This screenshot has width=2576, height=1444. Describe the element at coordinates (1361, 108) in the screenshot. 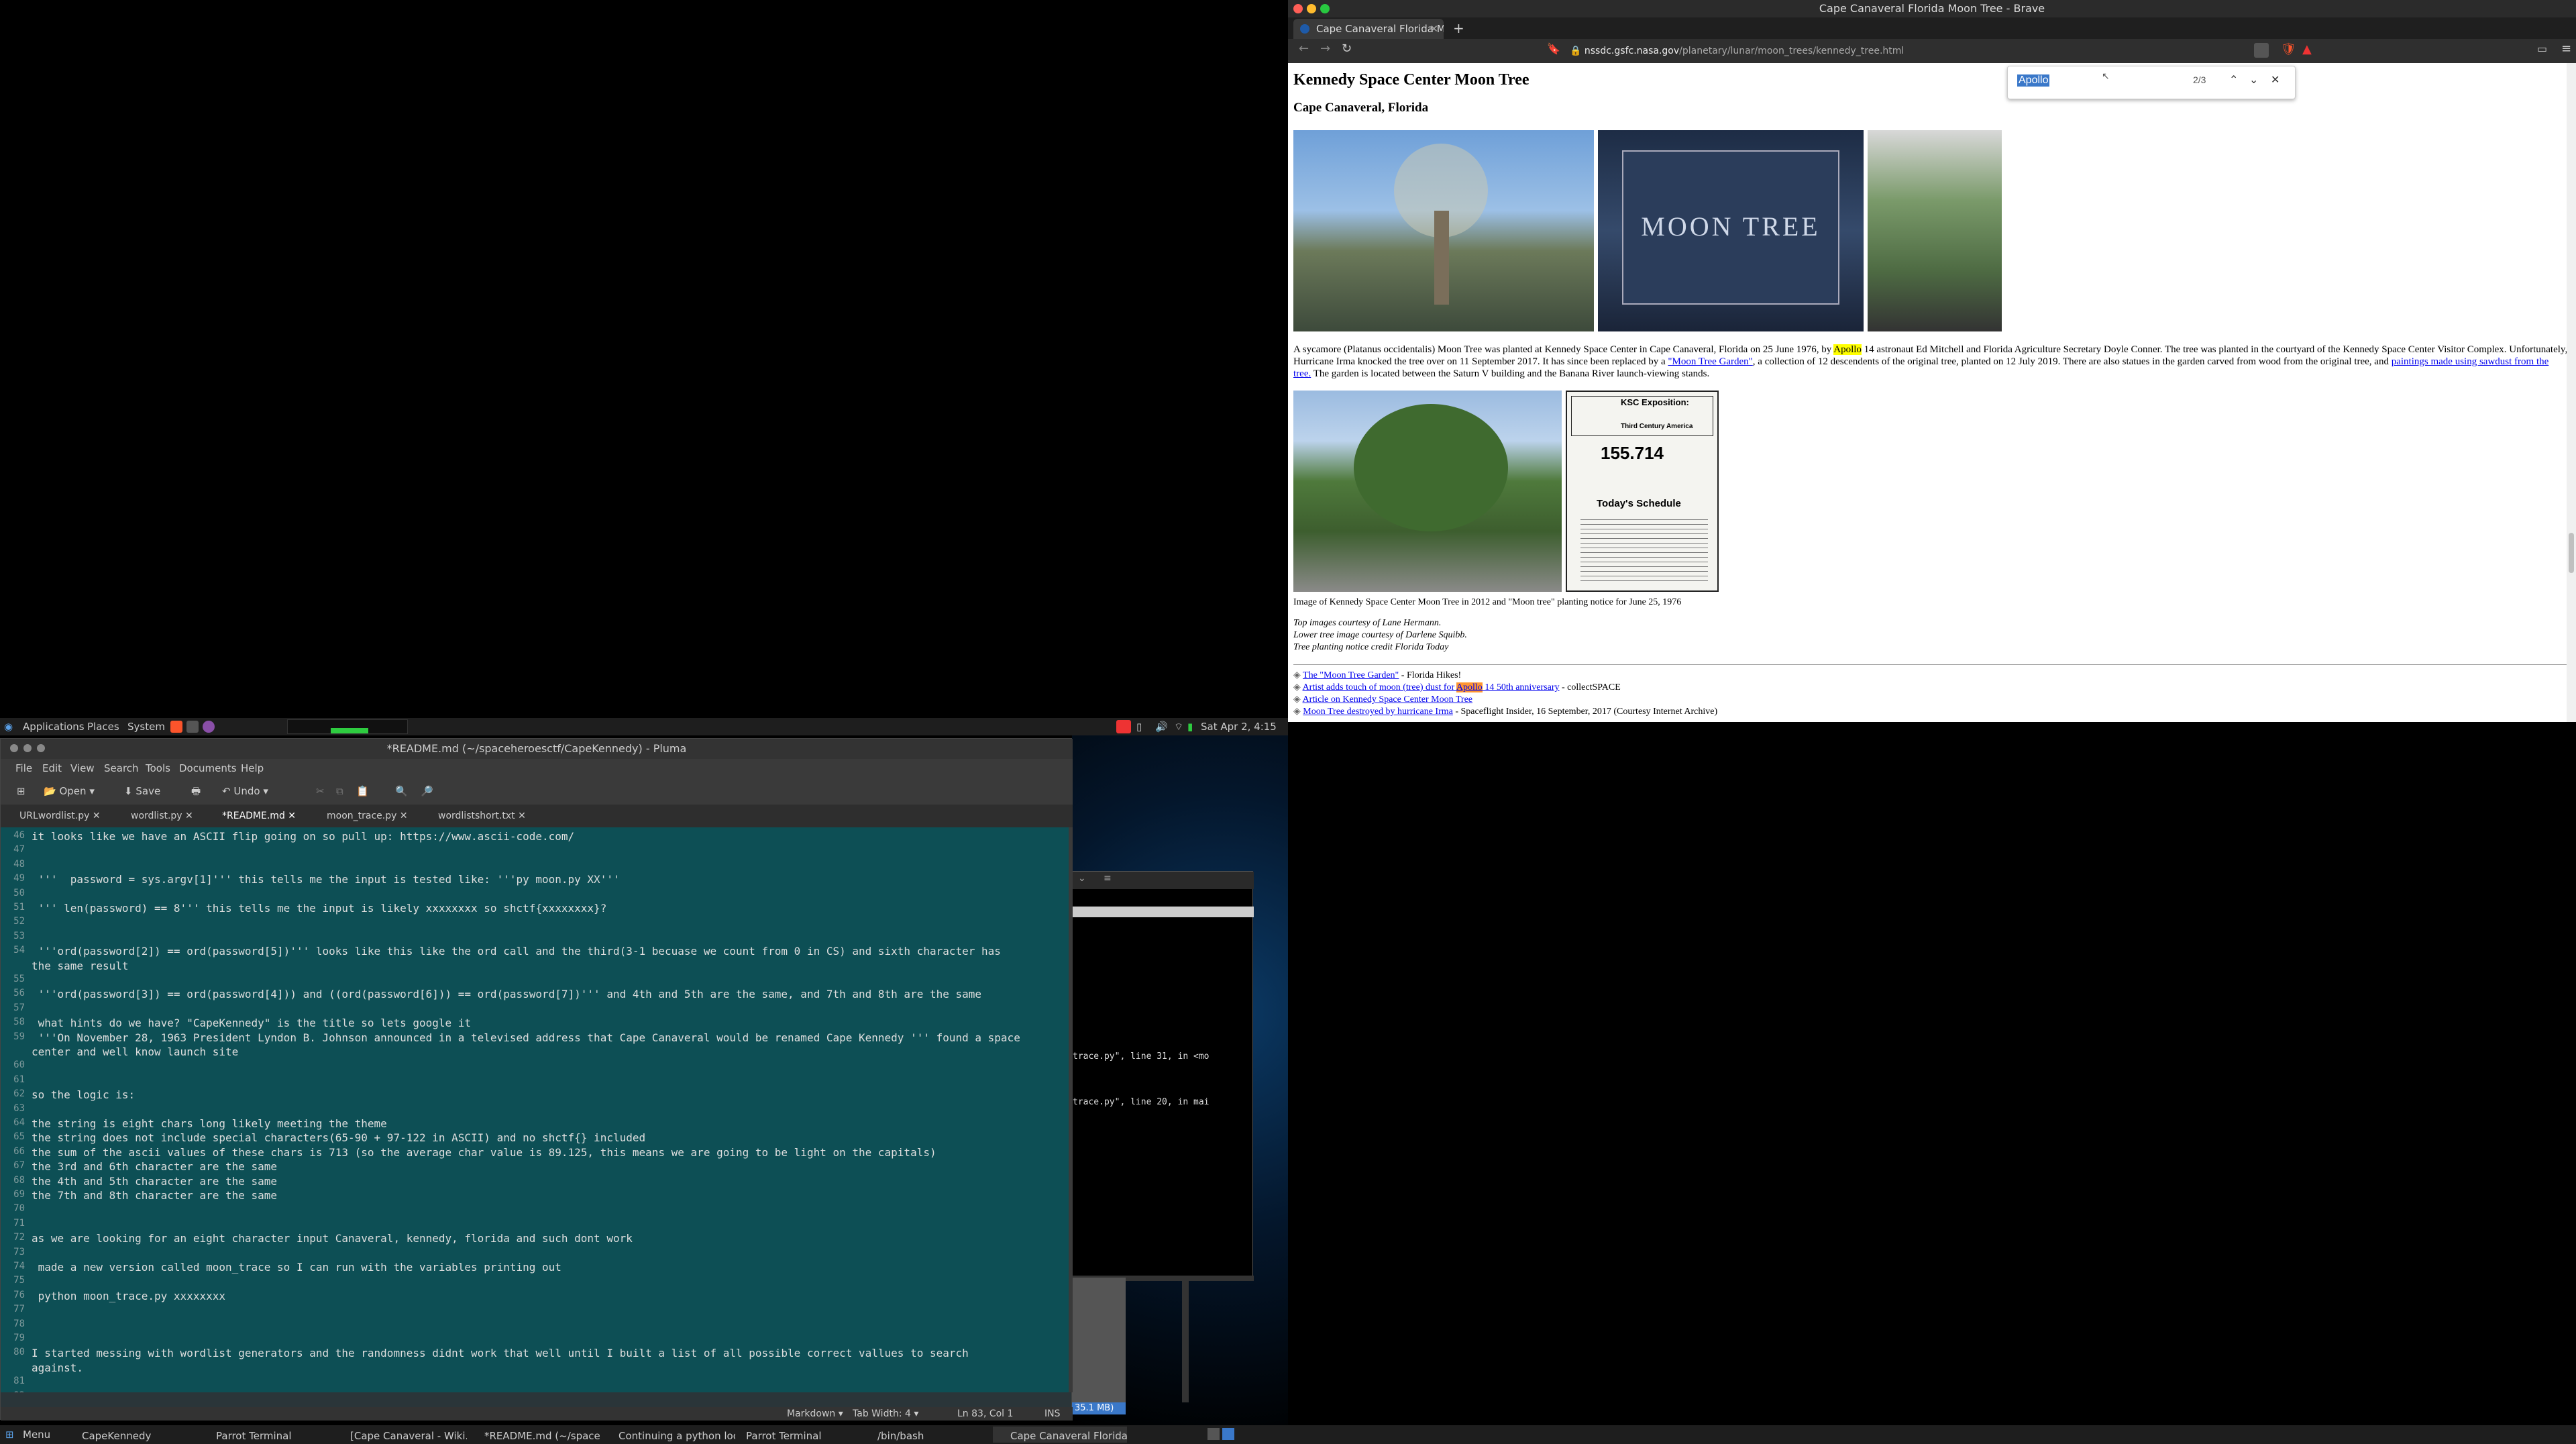

I see `page-subtitle: Cape Canaveral, Florida` at that location.